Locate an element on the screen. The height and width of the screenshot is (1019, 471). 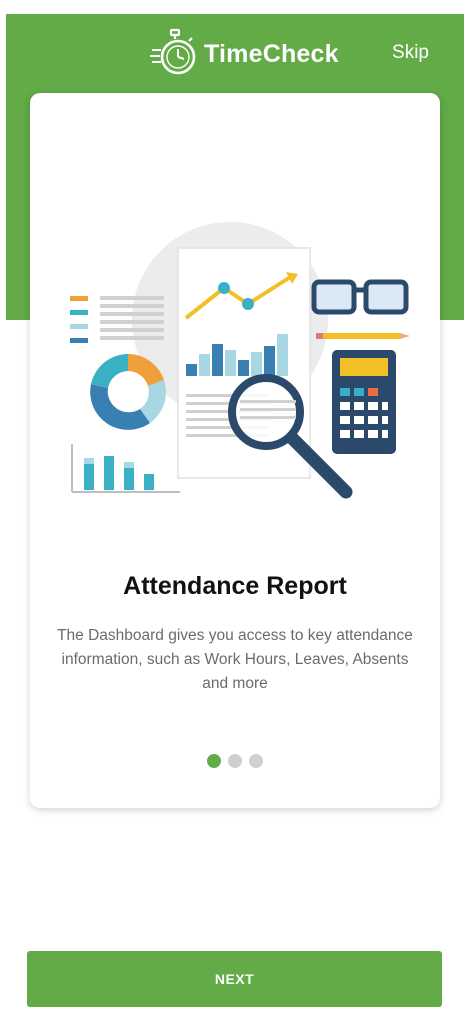
skip-button: Skip is located at coordinates (410, 53).